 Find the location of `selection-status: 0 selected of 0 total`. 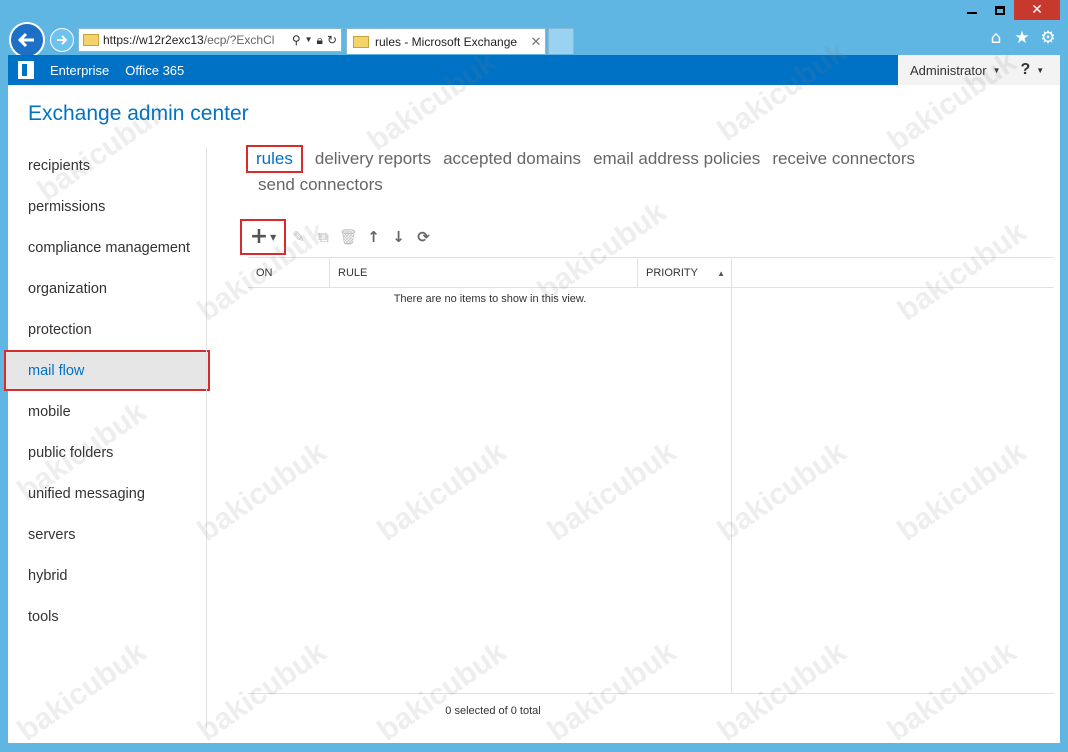

selection-status: 0 selected of 0 total is located at coordinates (493, 711).